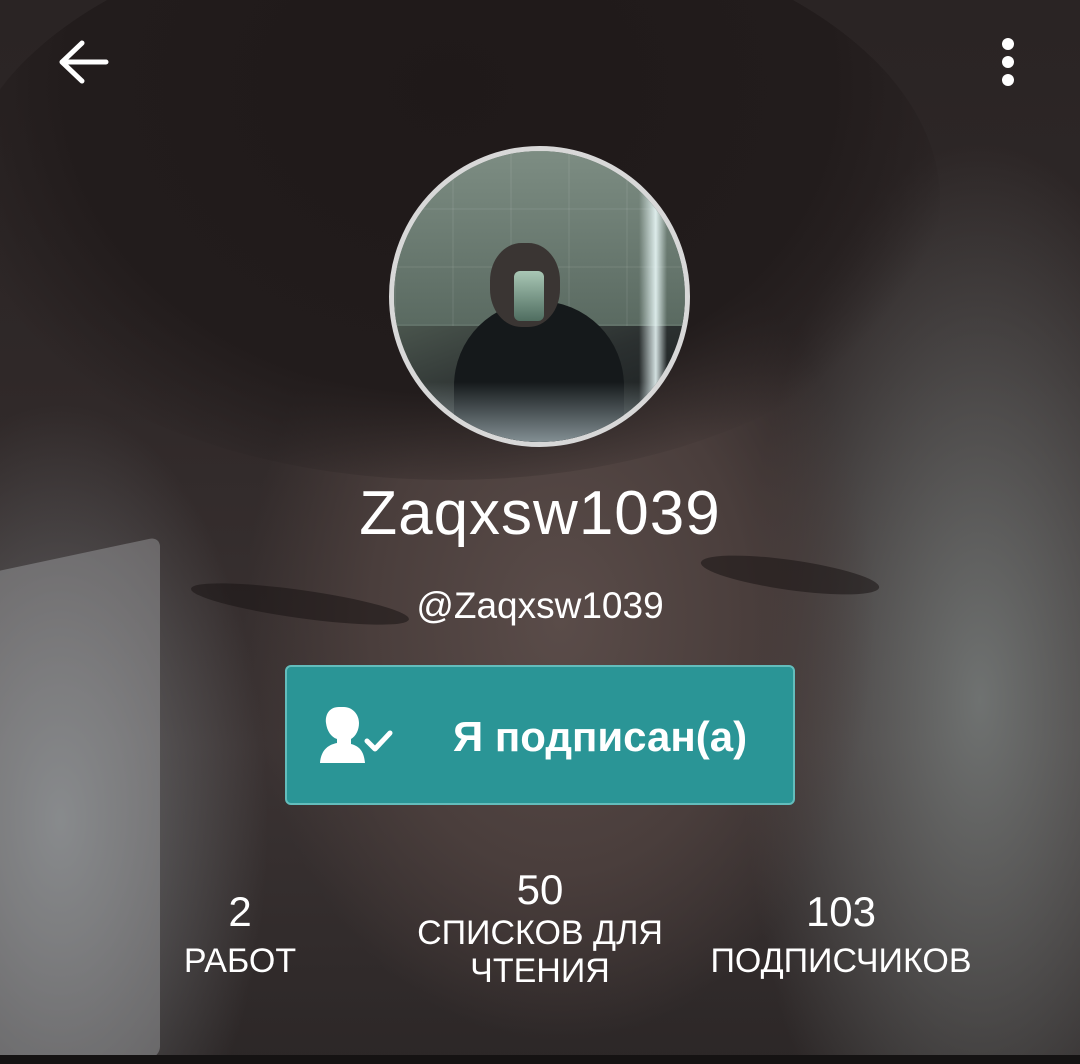 The image size is (1080, 1064). Describe the element at coordinates (841, 961) in the screenshot. I see `stat-followers-label: ПОДПИСЧИКОВ` at that location.